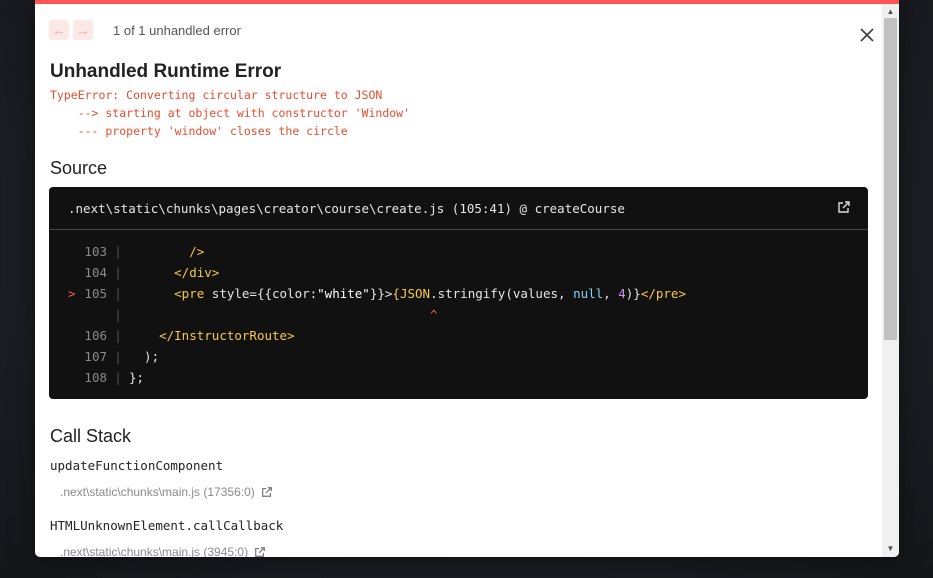 The width and height of the screenshot is (933, 578). I want to click on code-text: );, so click(144, 356).